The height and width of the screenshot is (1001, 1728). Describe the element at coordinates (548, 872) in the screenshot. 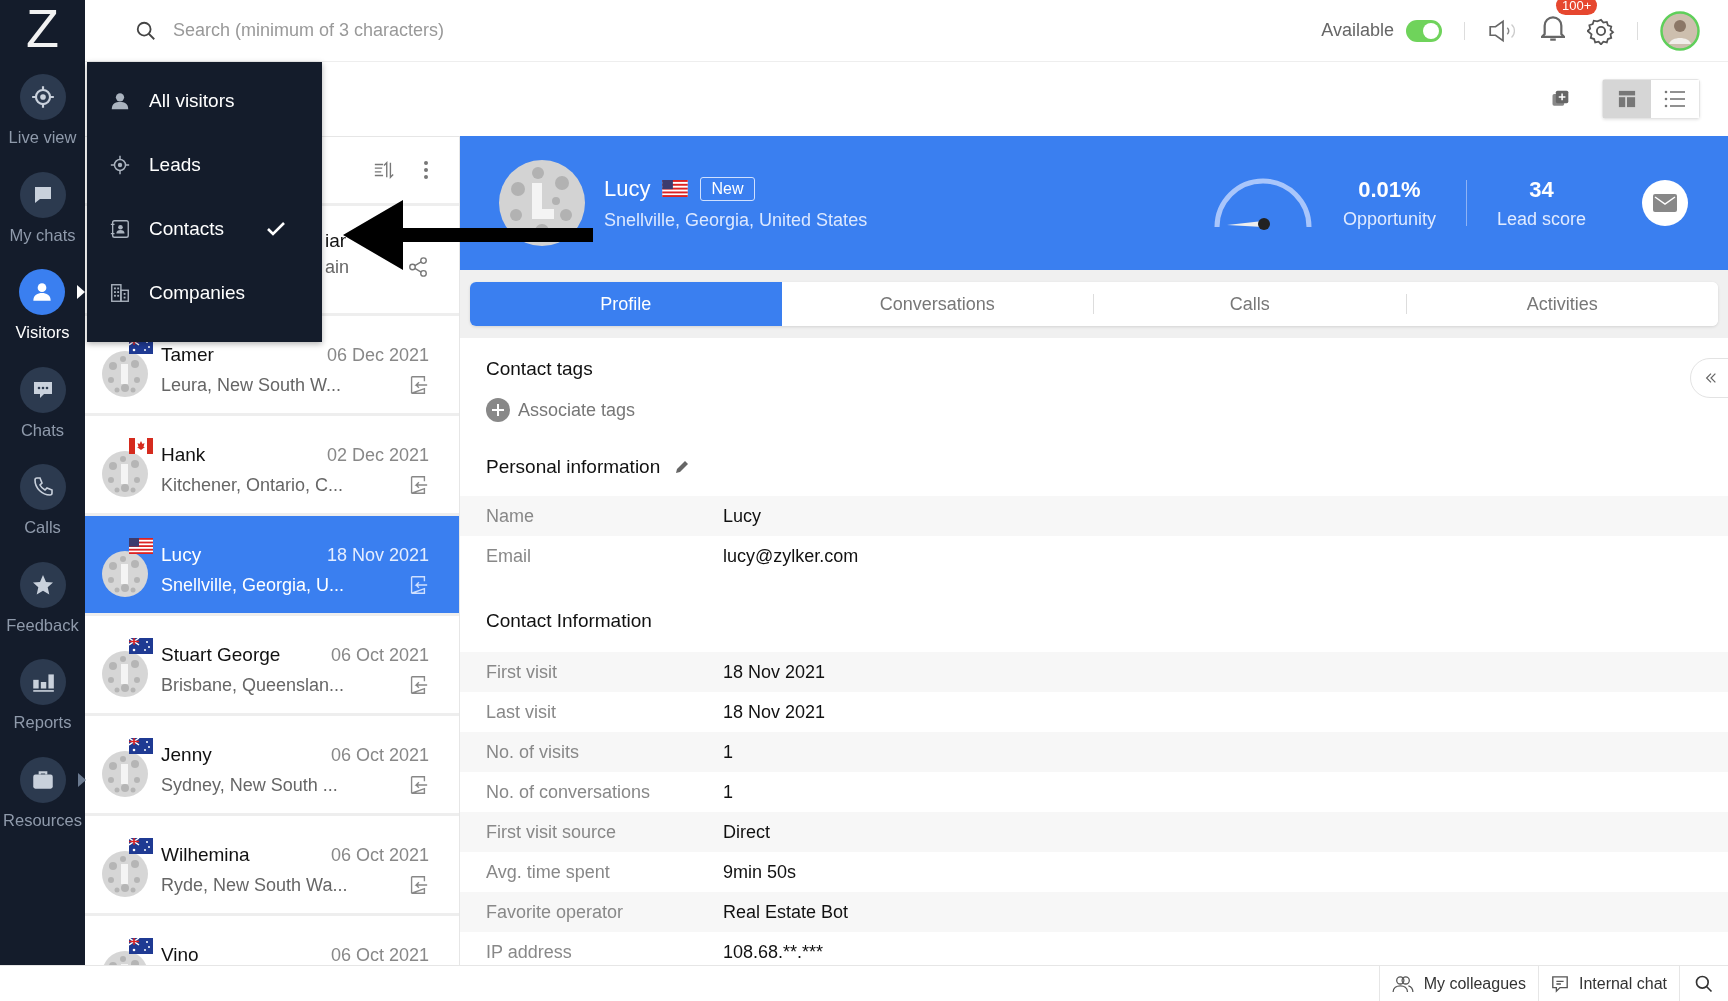

I see `field-label: Avg. time spent` at that location.